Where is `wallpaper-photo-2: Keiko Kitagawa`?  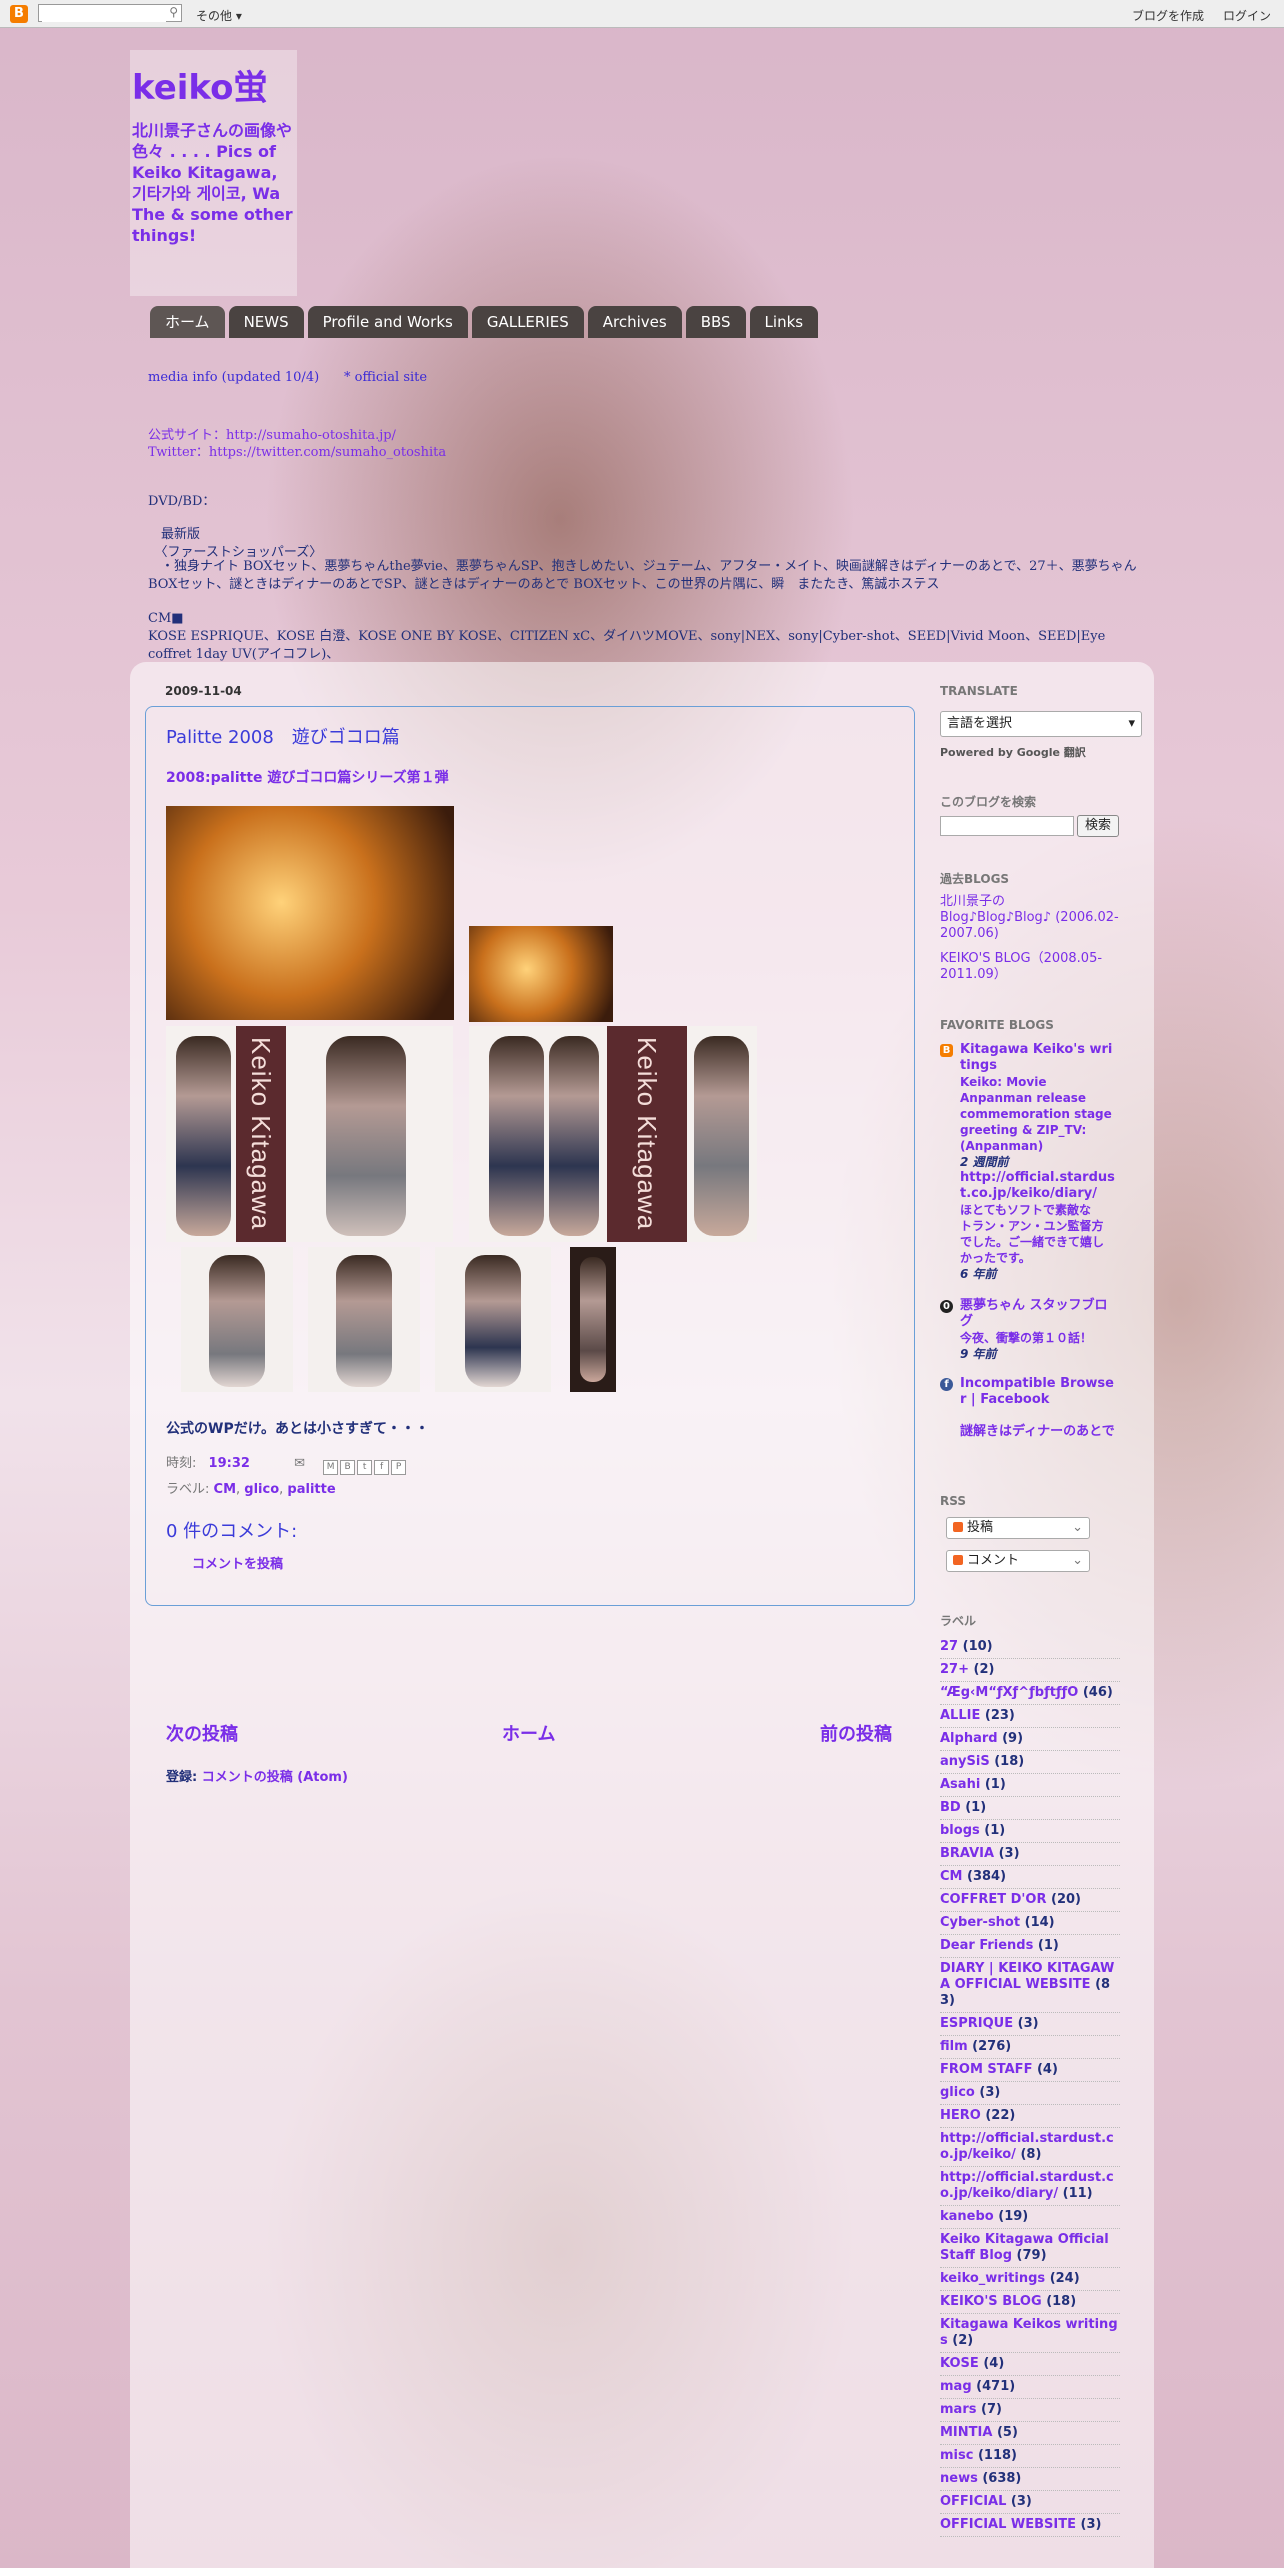
wallpaper-photo-2: Keiko Kitagawa is located at coordinates (613, 1134).